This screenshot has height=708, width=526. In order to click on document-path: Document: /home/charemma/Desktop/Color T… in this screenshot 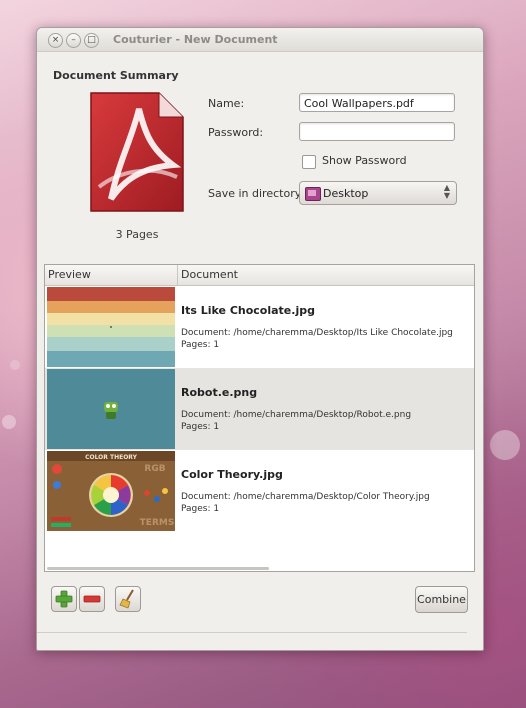, I will do `click(305, 497)`.